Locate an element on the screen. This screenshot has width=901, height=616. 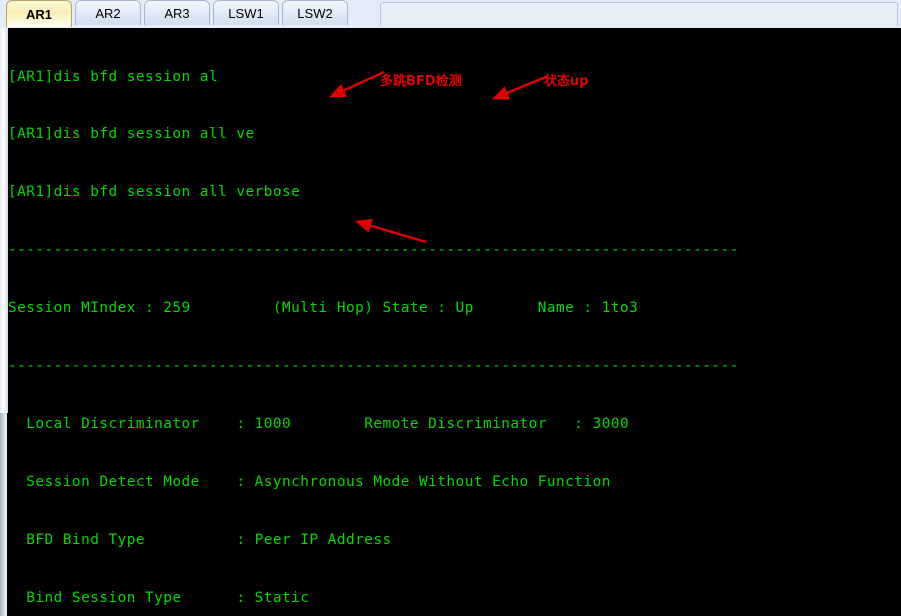
tab-ar1: AR1 is located at coordinates (39, 13).